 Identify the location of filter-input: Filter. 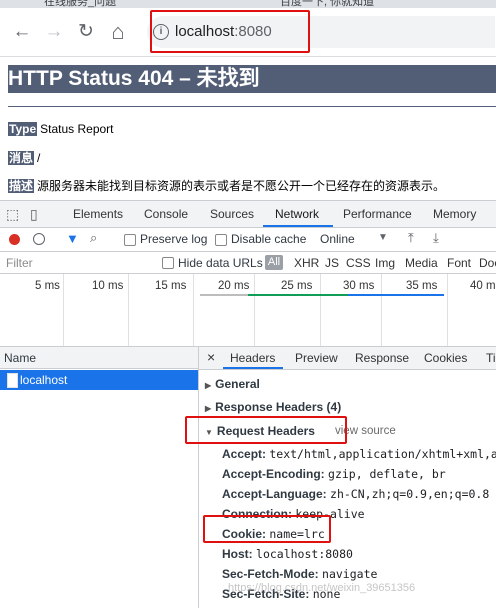
(19, 263).